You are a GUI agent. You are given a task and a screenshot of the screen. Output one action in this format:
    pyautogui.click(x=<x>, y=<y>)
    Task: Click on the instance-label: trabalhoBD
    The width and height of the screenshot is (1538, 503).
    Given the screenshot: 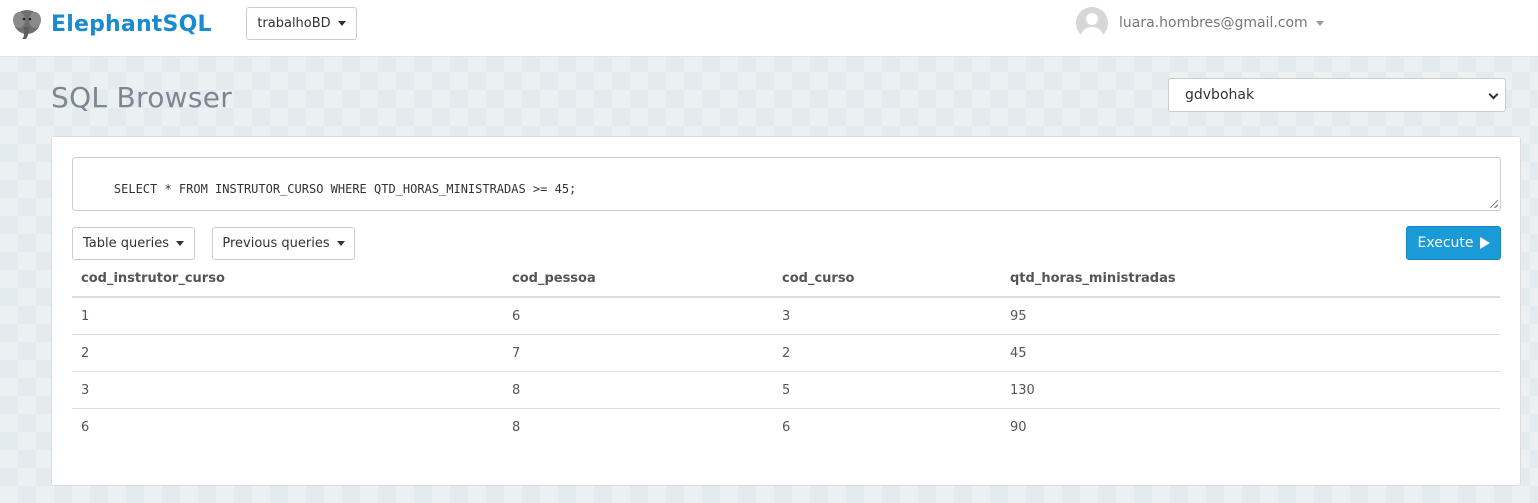 What is the action you would take?
    pyautogui.click(x=294, y=23)
    